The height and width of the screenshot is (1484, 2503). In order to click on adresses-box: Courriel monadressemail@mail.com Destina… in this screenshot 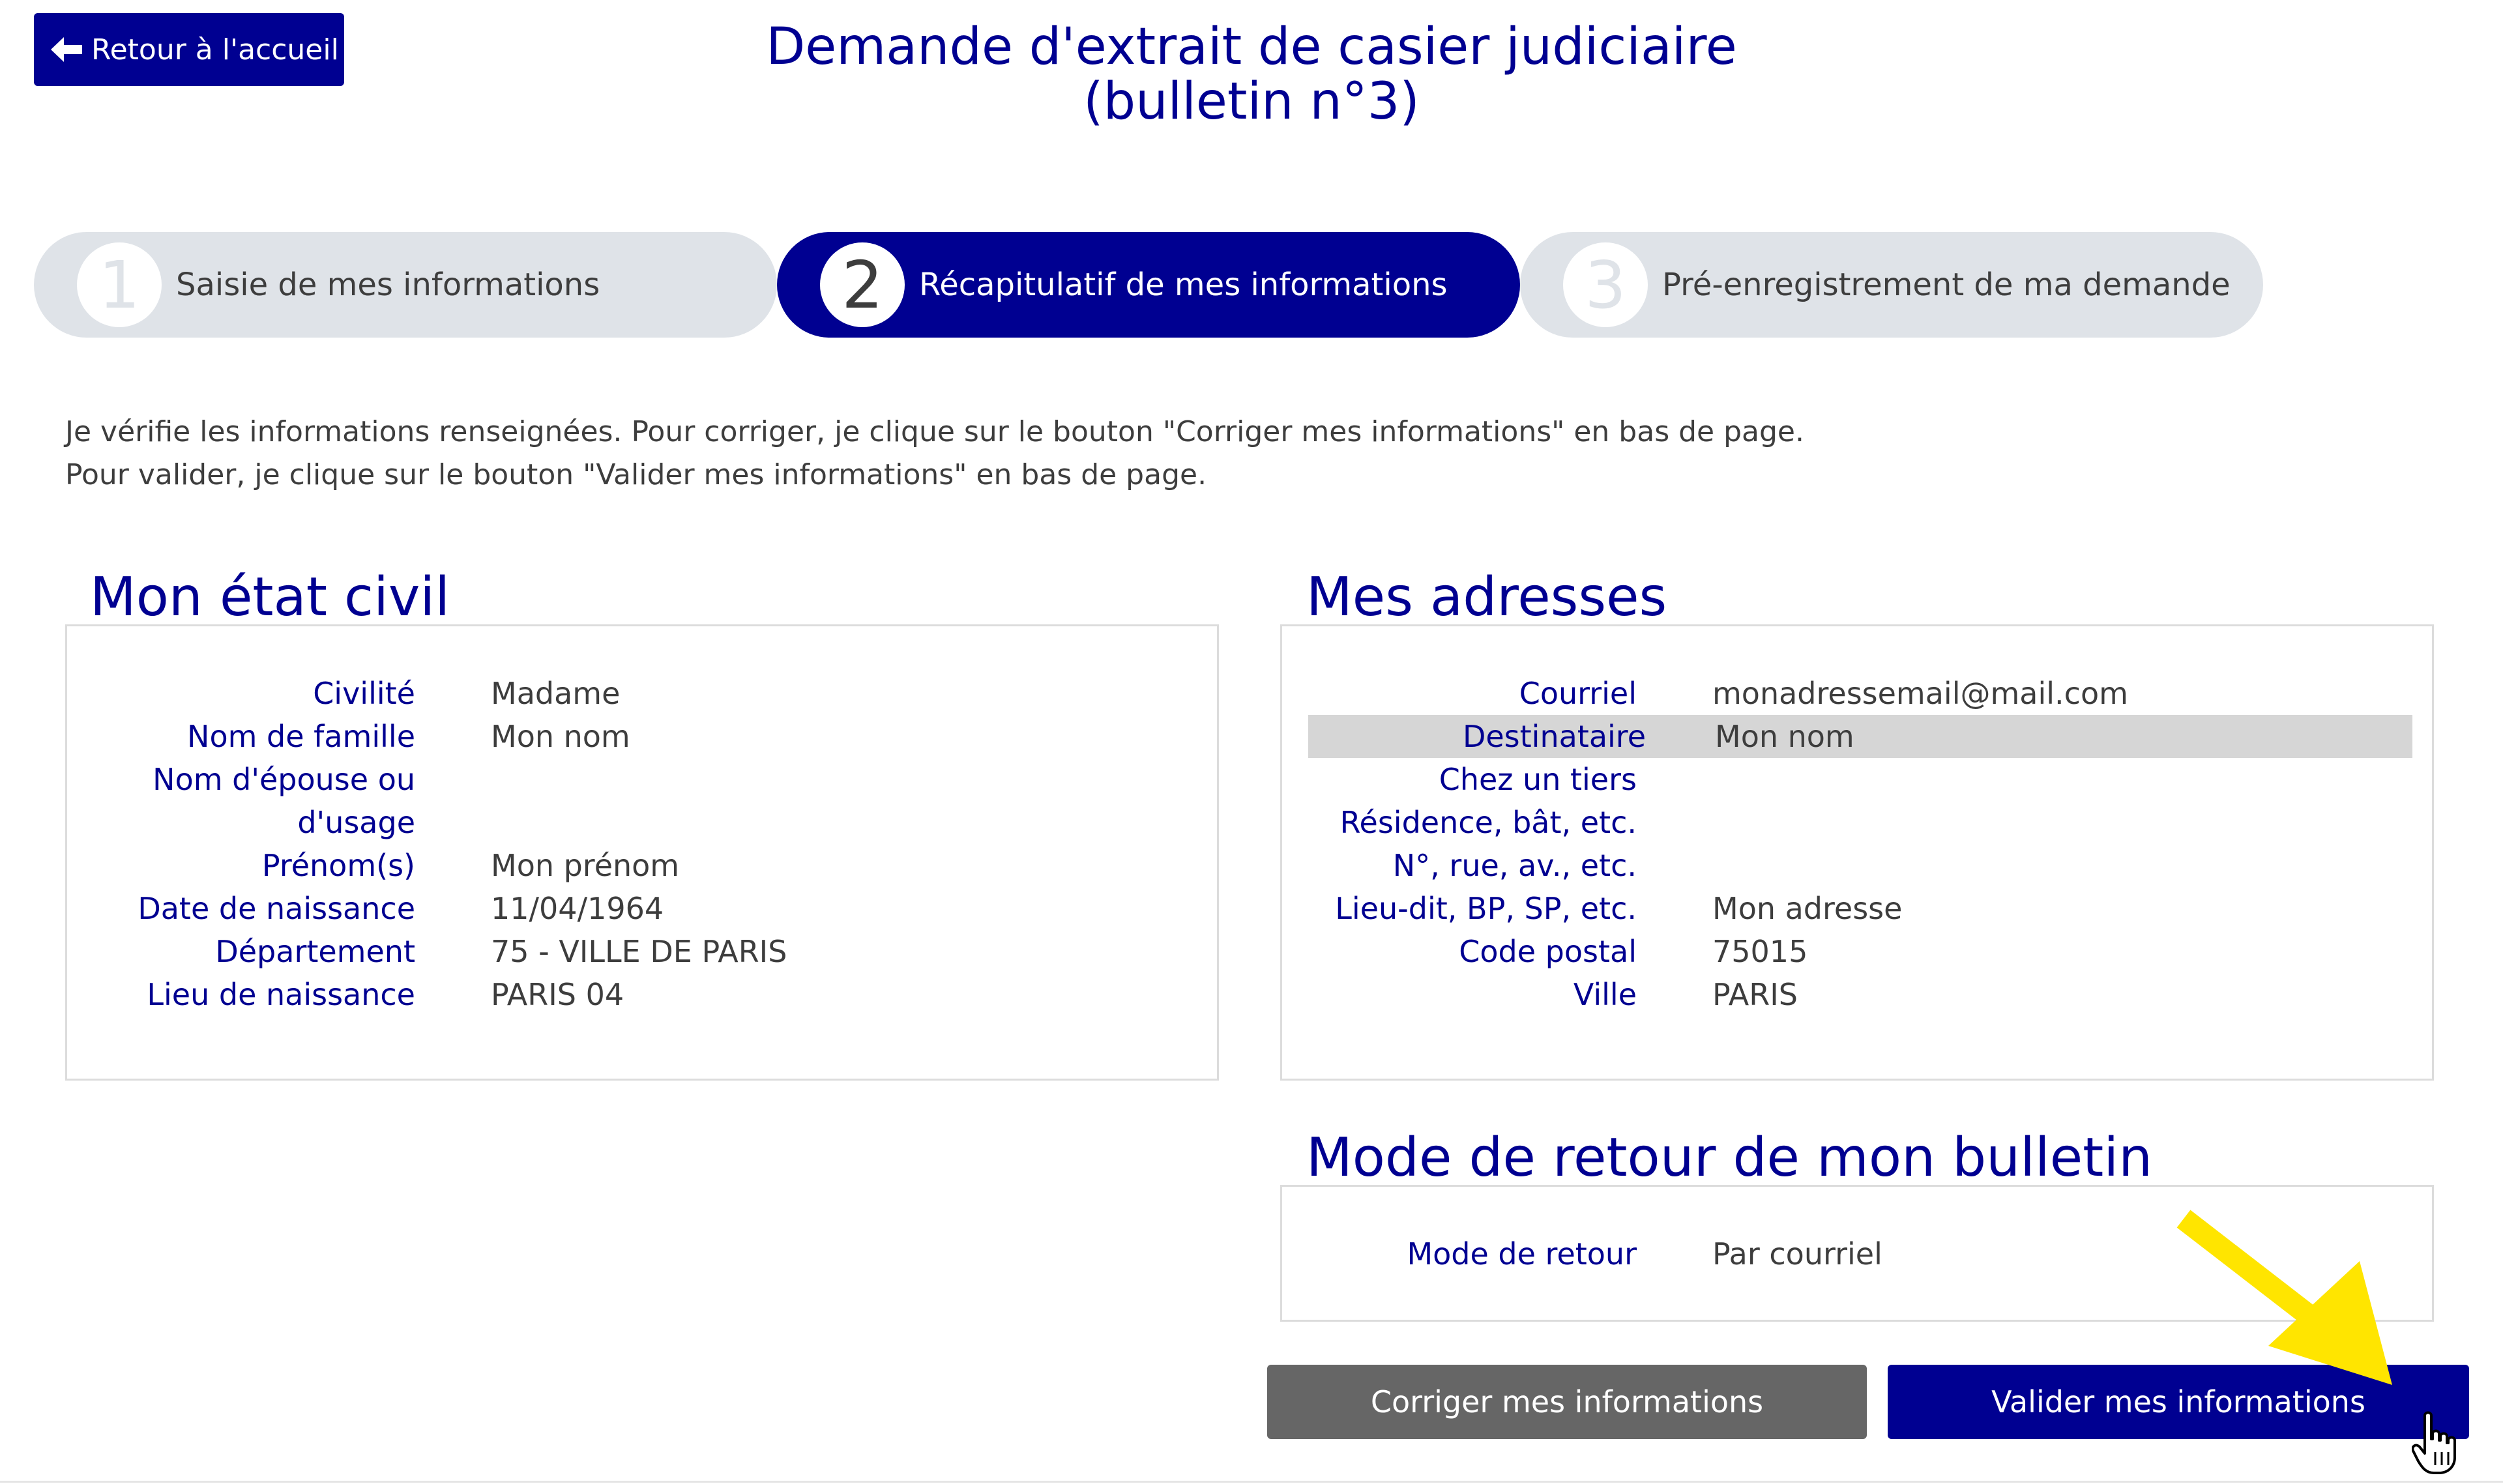, I will do `click(1857, 853)`.